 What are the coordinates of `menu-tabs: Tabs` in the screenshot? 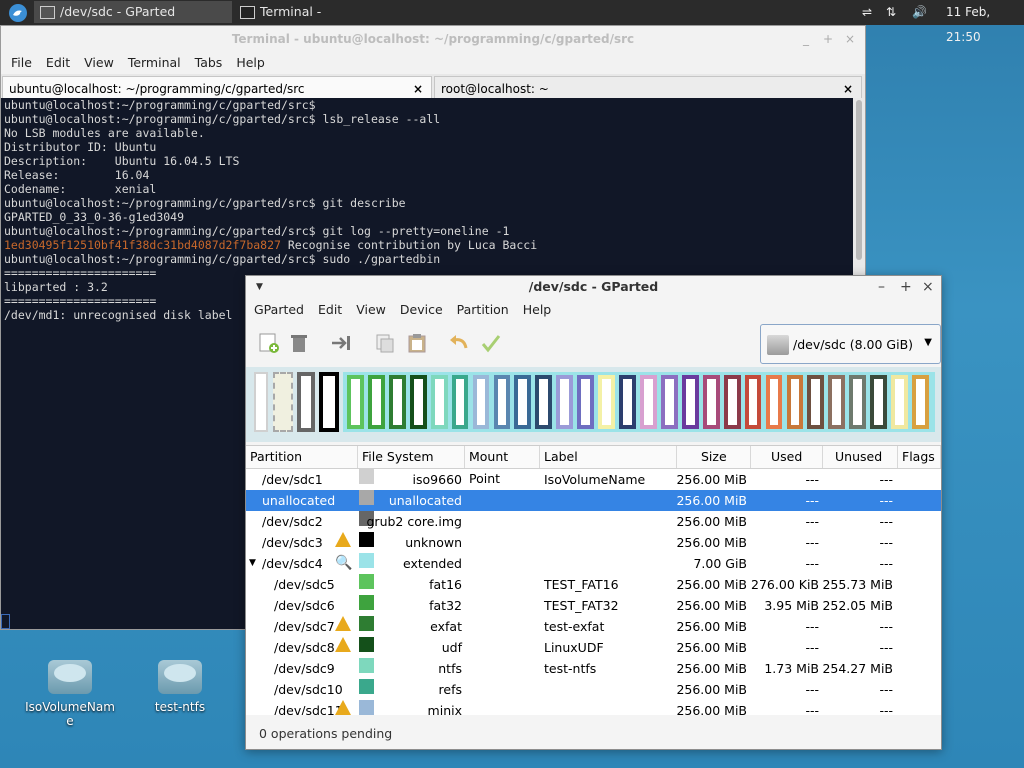 It's located at (209, 63).